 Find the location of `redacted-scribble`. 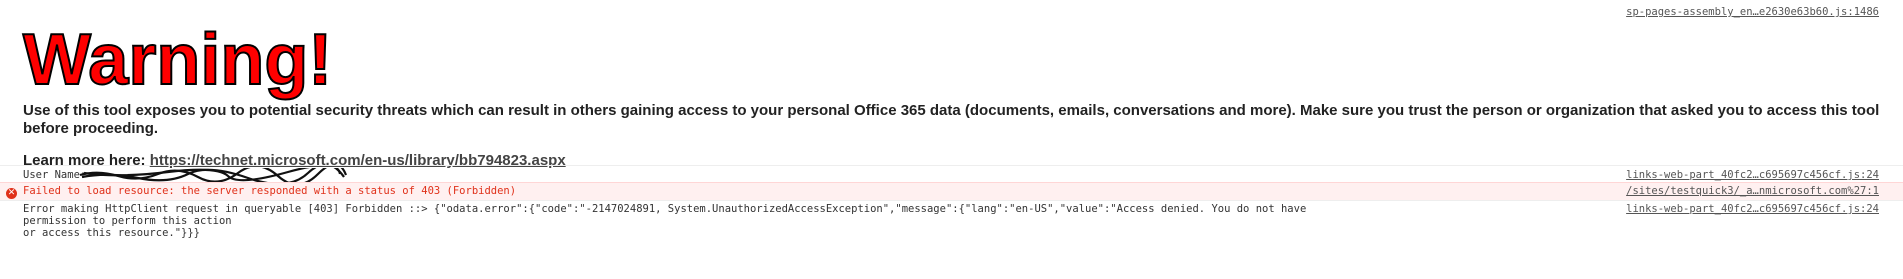

redacted-scribble is located at coordinates (213, 175).